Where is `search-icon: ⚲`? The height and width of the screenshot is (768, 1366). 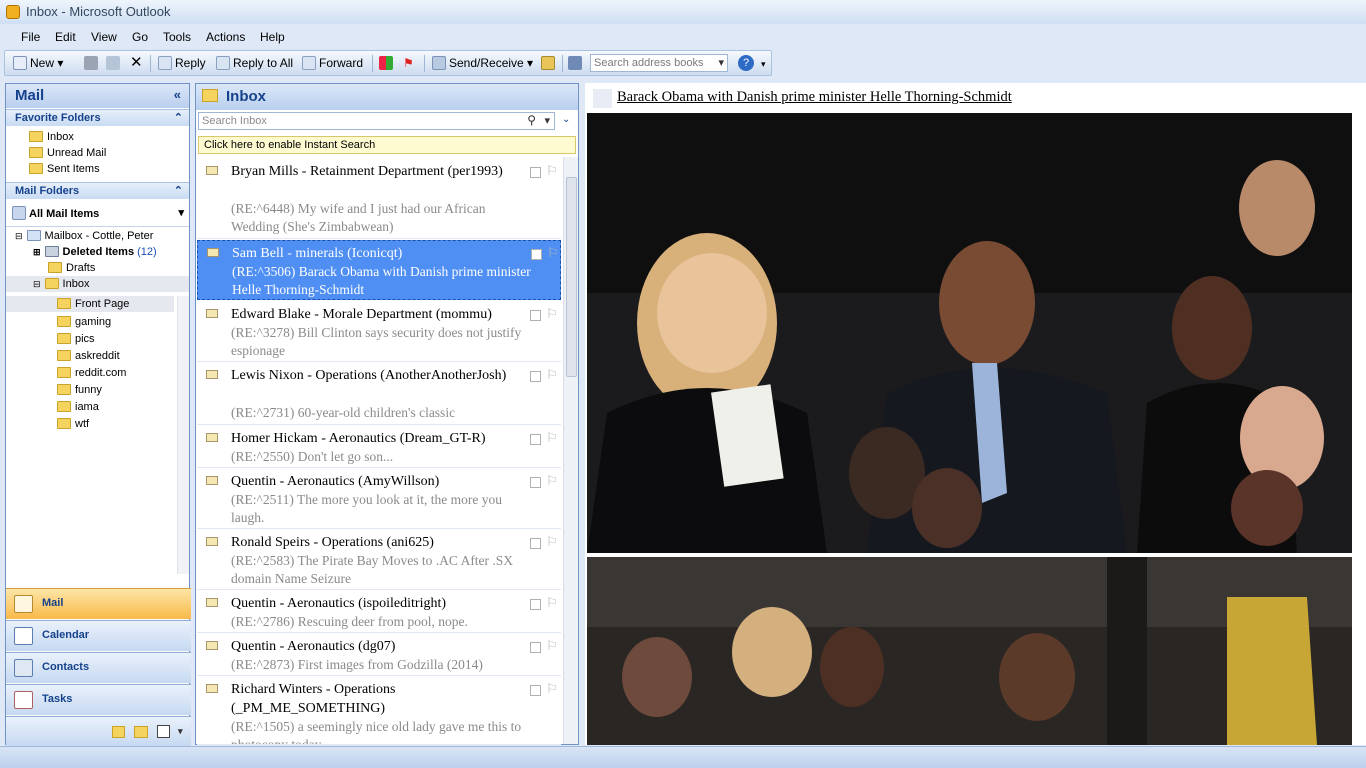 search-icon: ⚲ is located at coordinates (531, 120).